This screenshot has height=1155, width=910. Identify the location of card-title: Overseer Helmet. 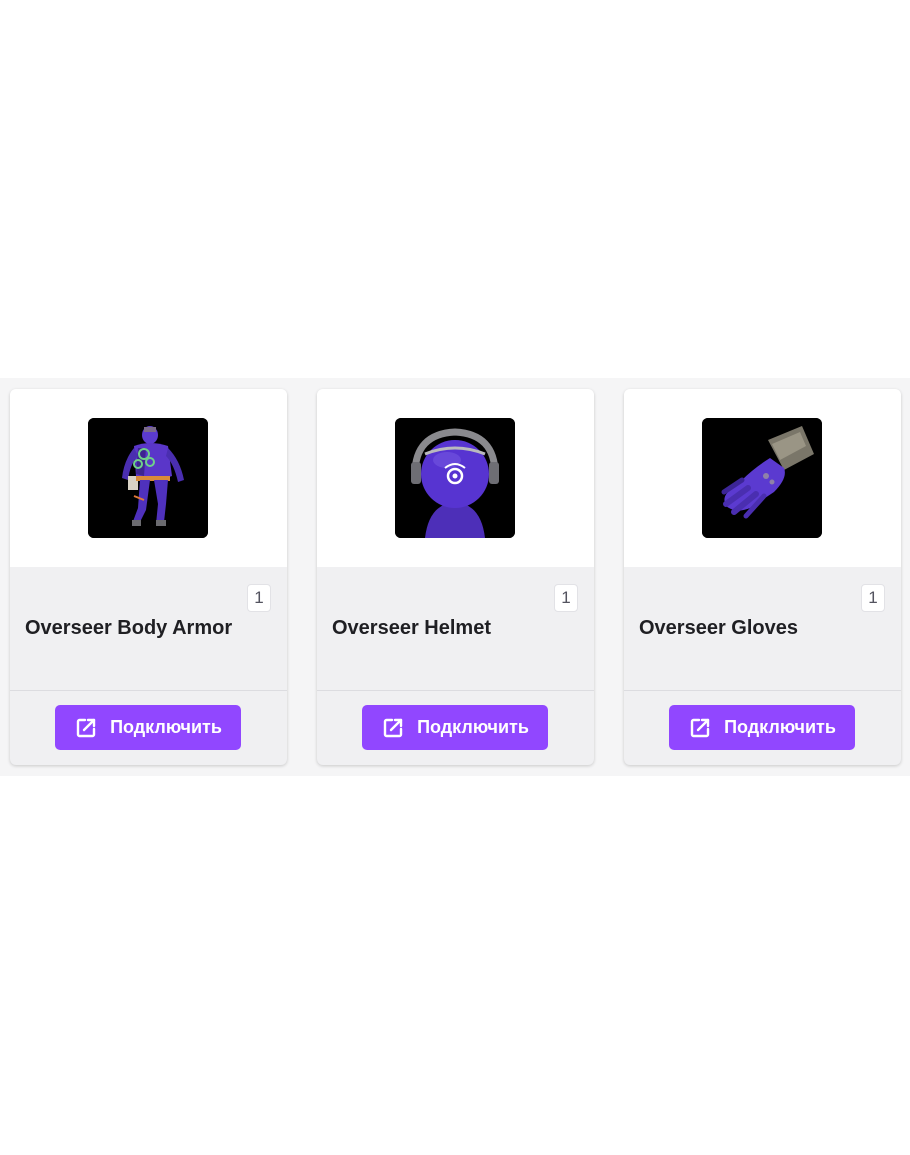
(411, 628).